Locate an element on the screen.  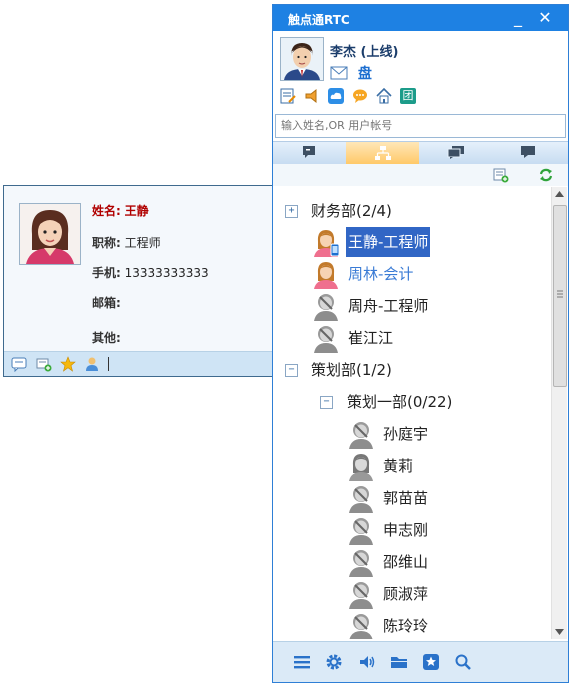
email-label: 邮箱: is located at coordinates (106, 303).